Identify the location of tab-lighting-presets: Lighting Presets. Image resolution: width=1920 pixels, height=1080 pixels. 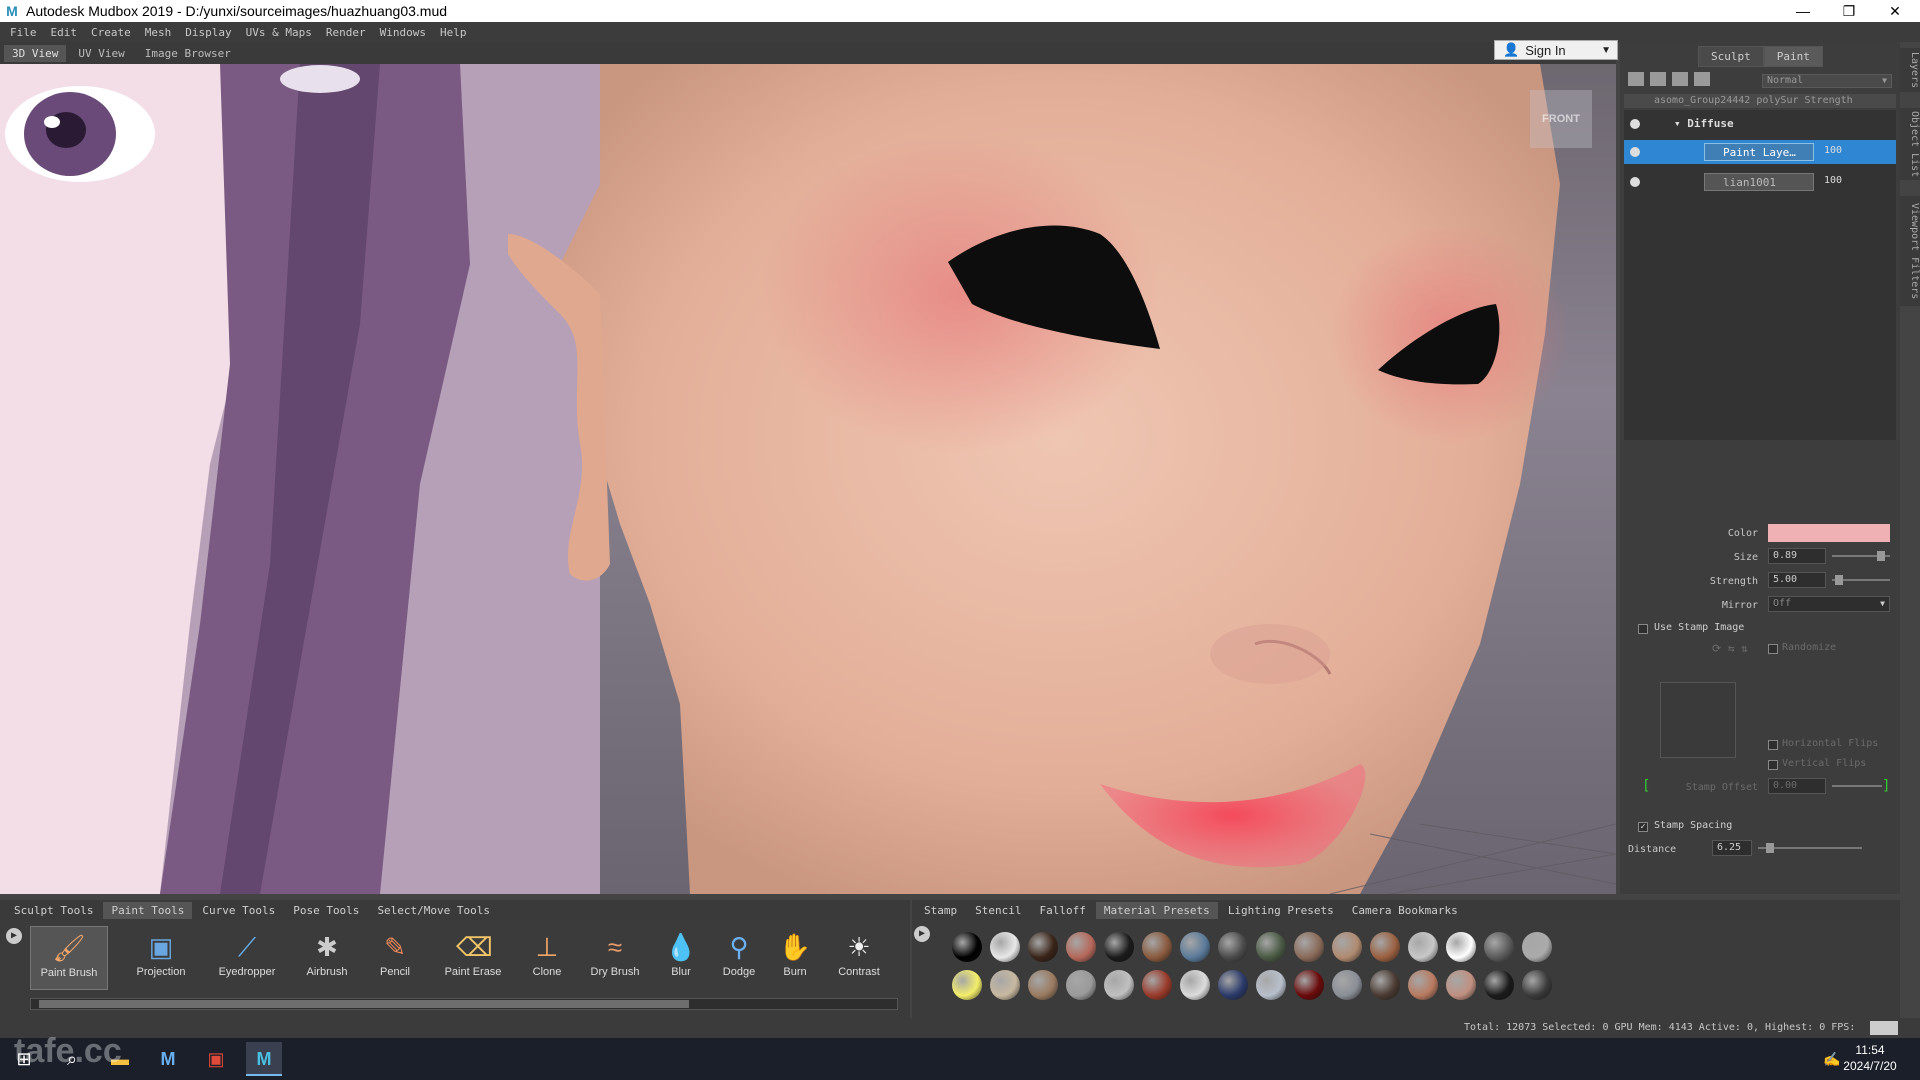
(1281, 910).